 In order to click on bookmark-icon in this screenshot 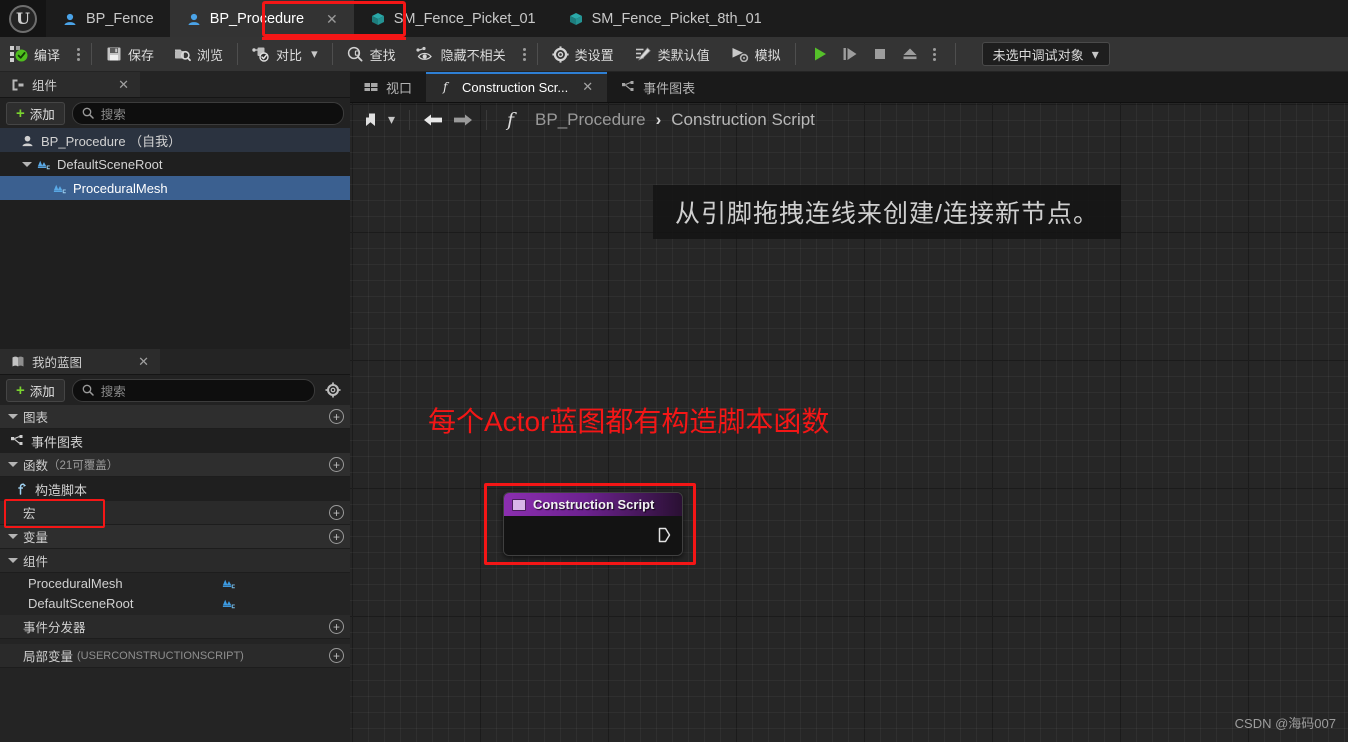, I will do `click(371, 120)`.